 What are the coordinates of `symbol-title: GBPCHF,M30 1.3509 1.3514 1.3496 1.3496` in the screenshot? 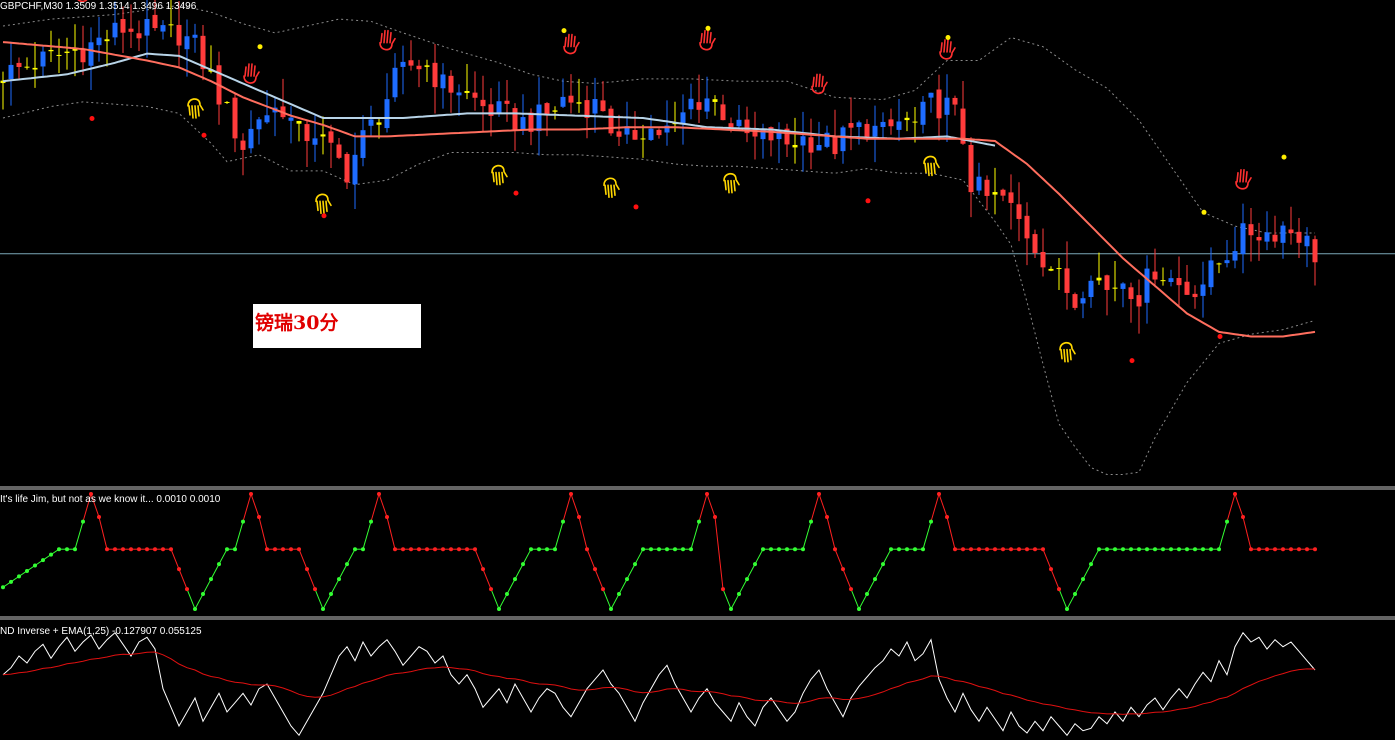 It's located at (98, 6).